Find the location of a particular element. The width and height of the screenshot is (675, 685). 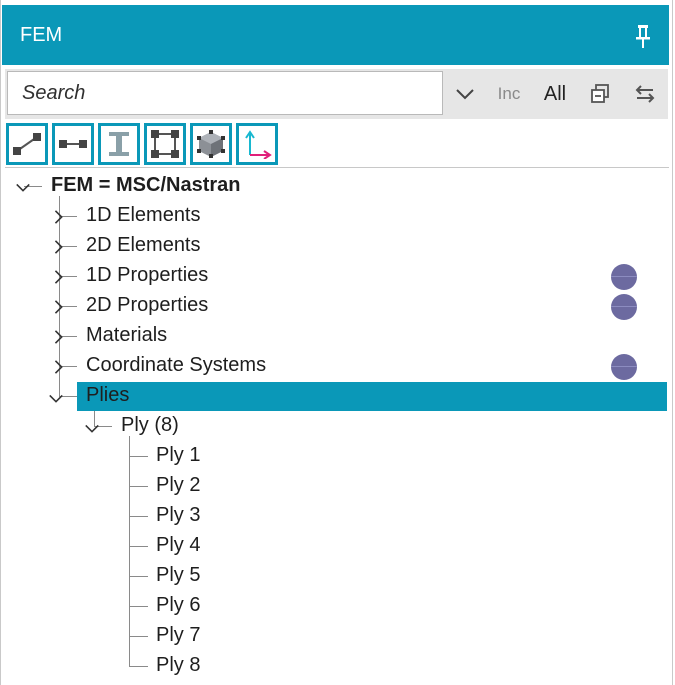

tree-item-label: Coordinate Systems is located at coordinates (176, 365).